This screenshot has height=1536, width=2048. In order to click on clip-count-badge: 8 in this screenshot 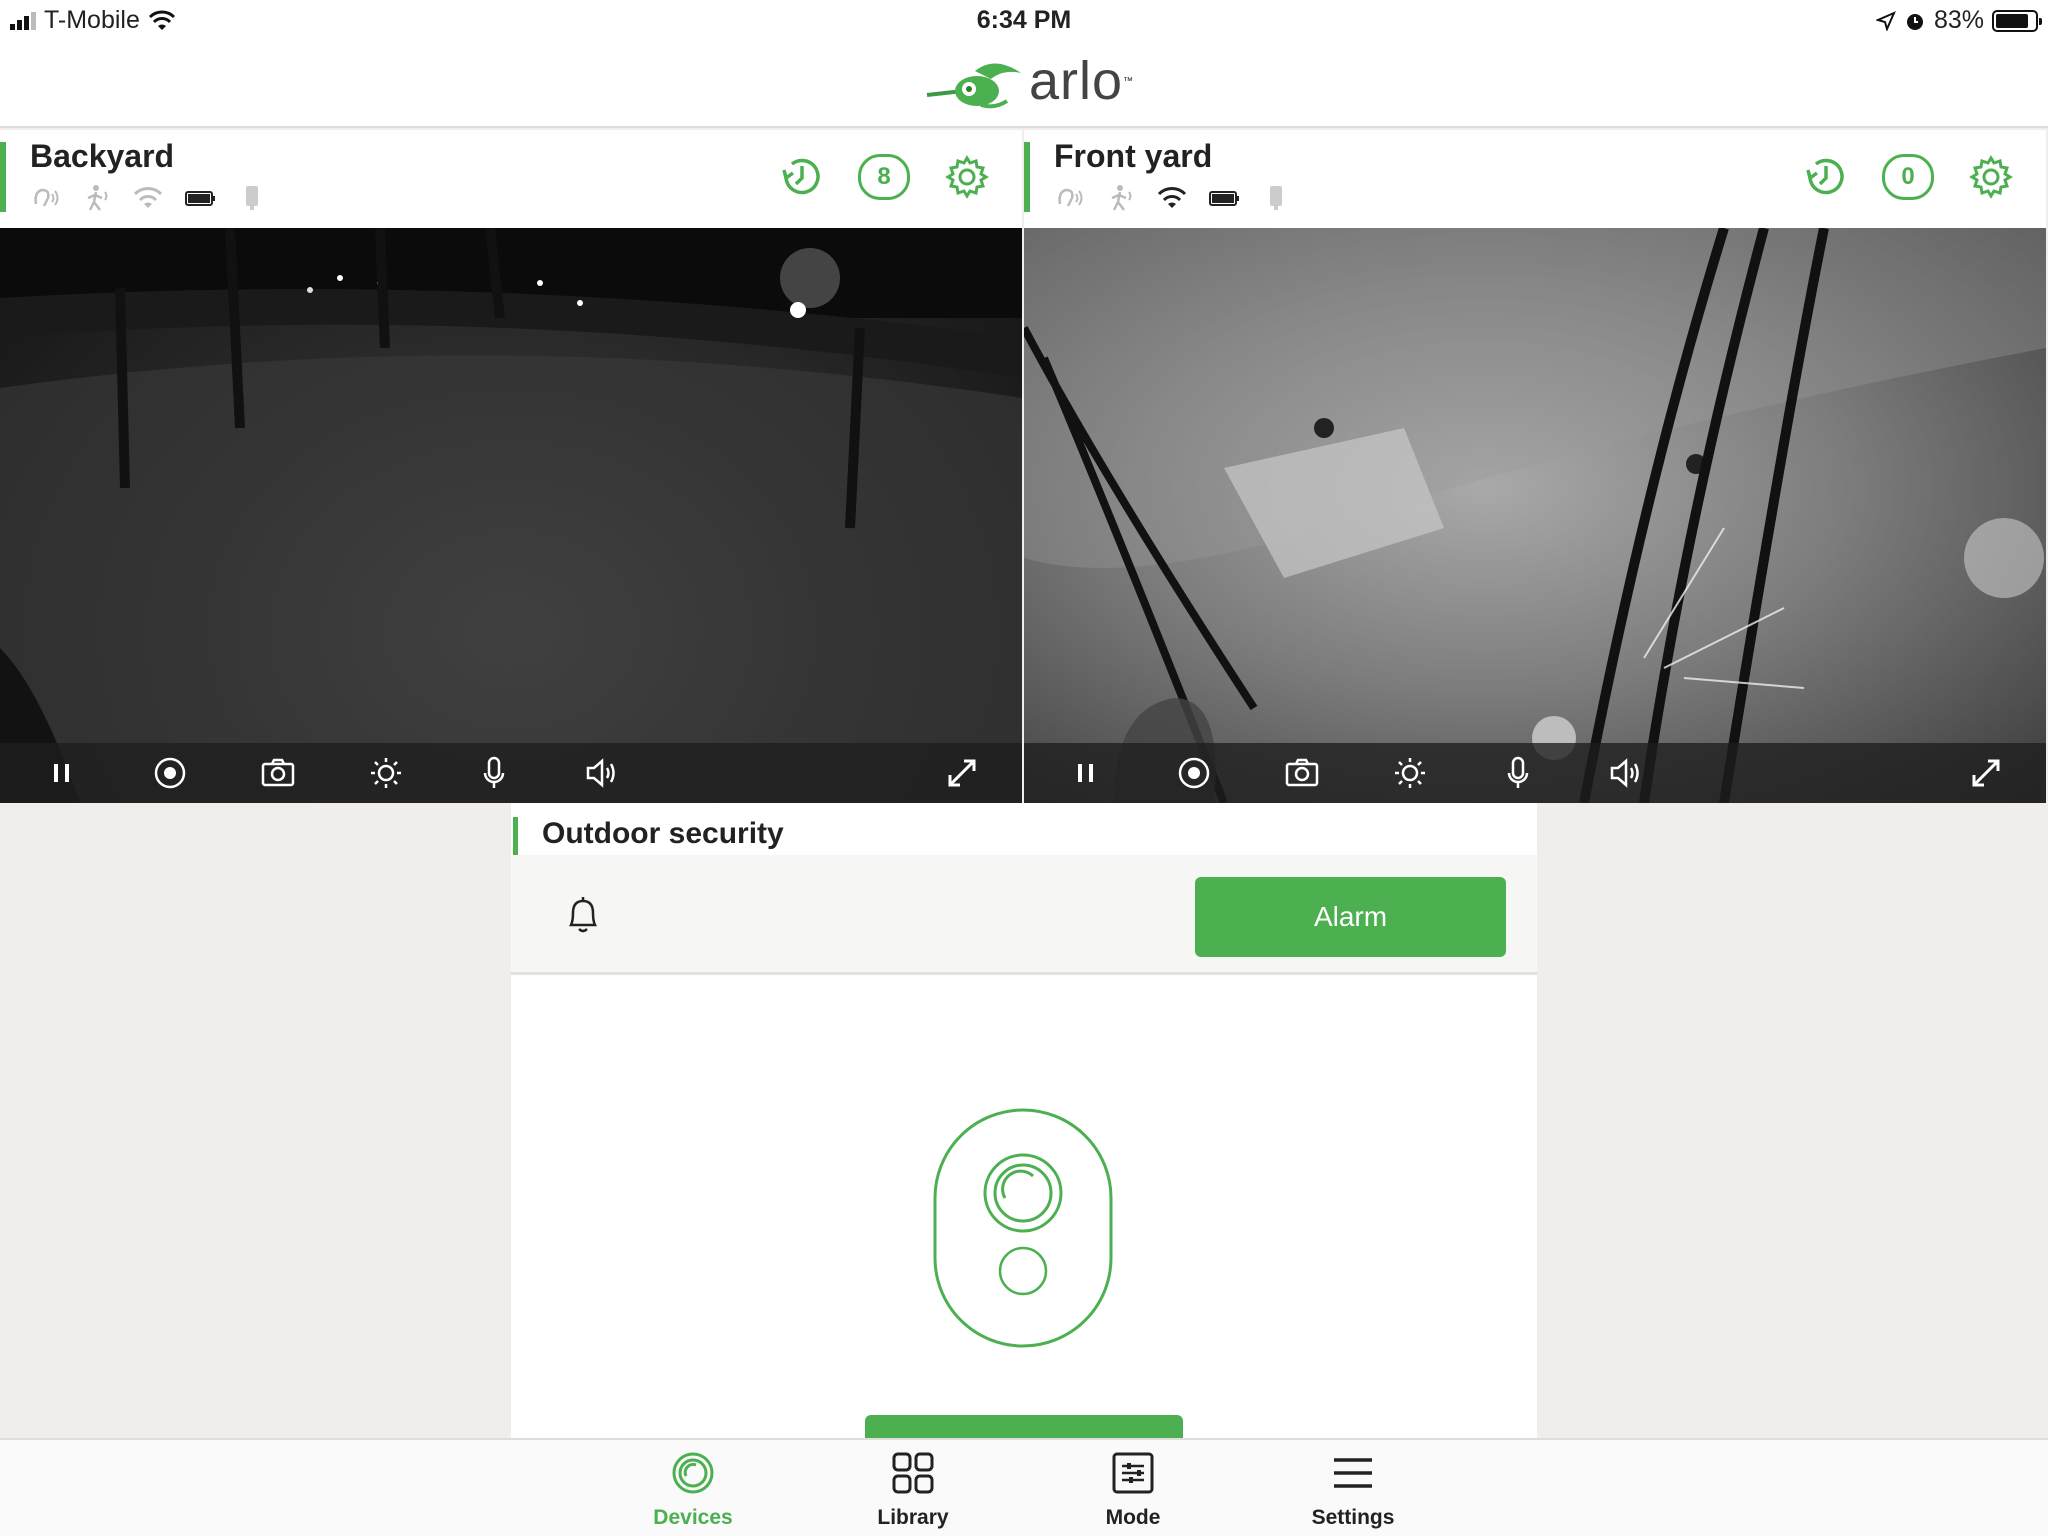, I will do `click(884, 177)`.